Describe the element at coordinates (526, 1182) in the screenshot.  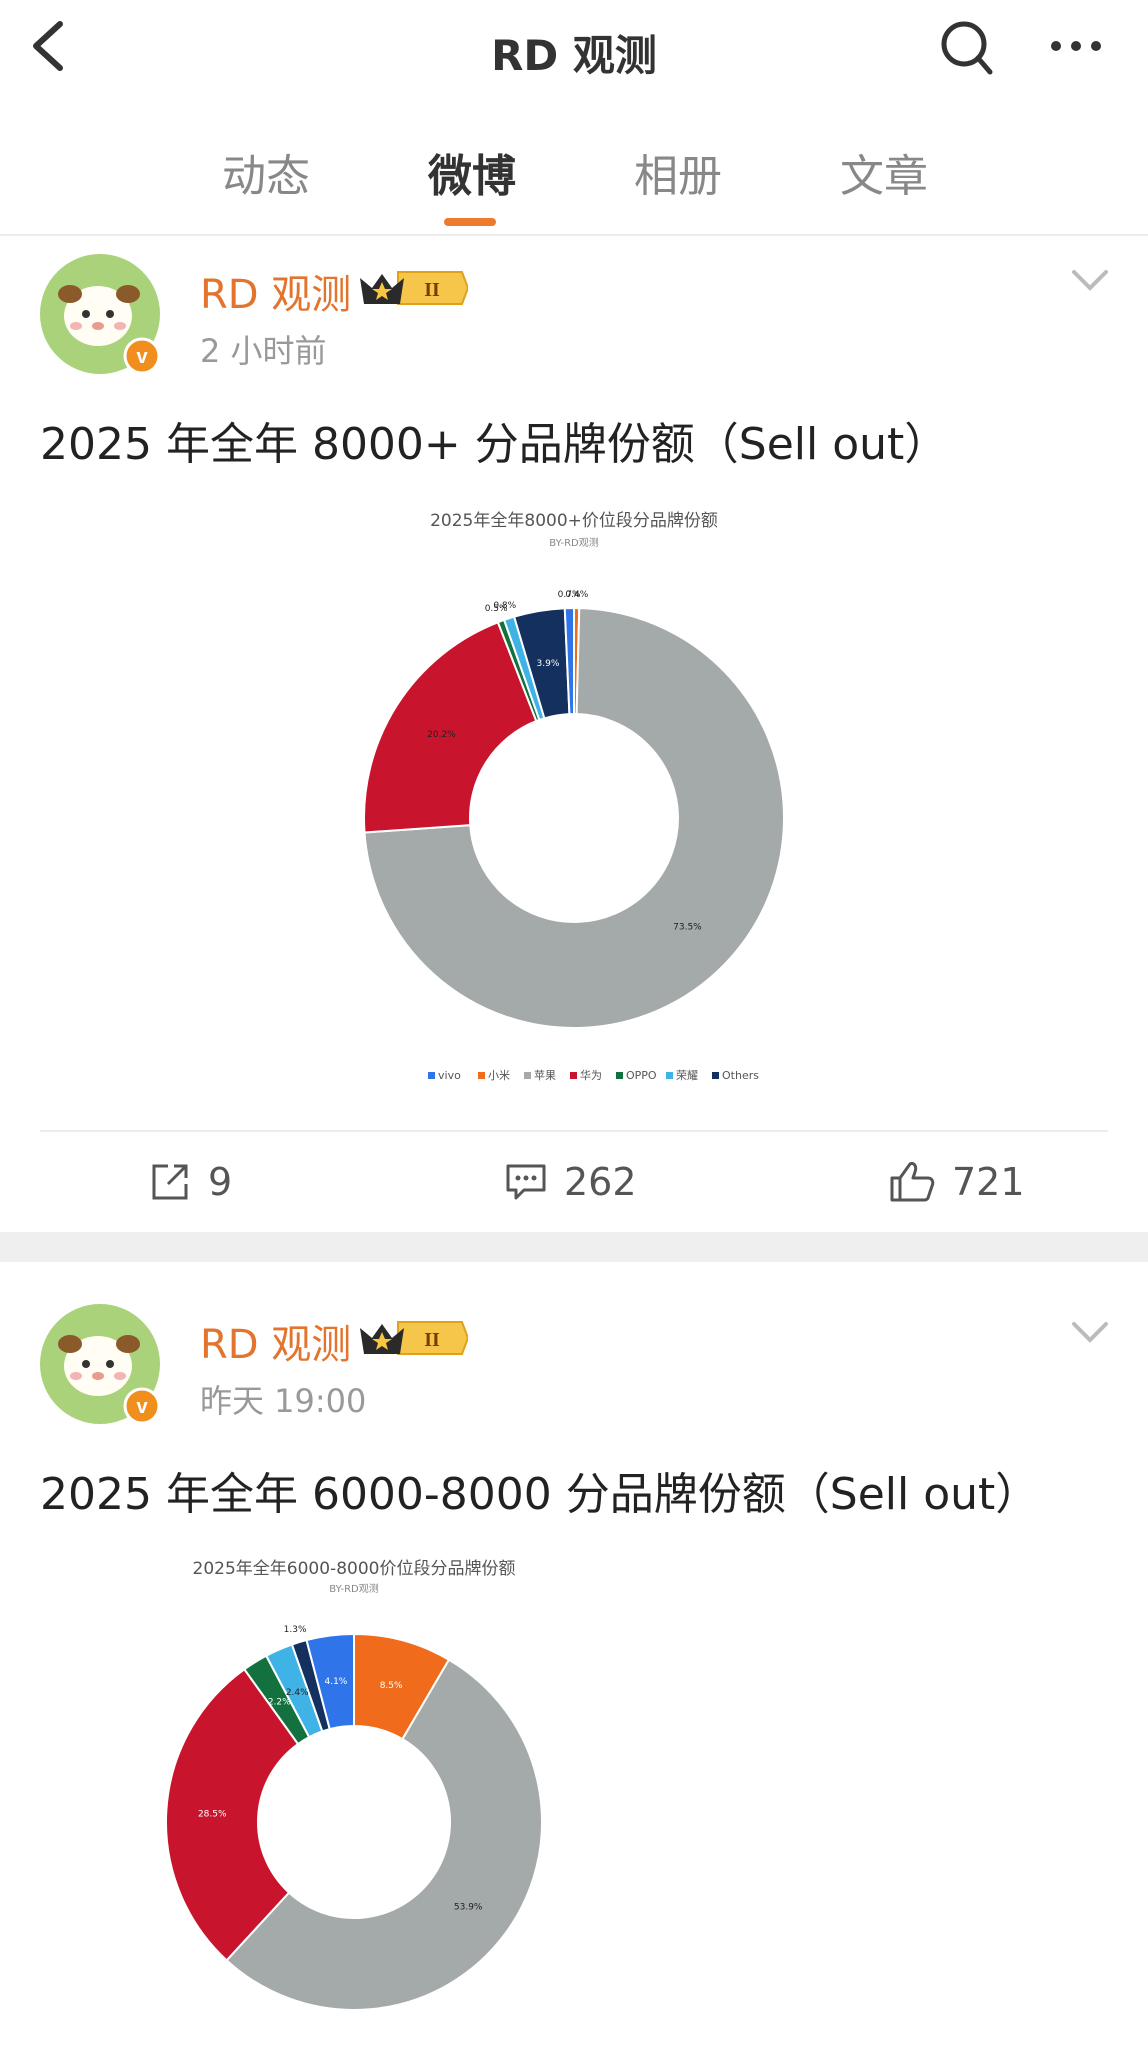
I see `comment-icon` at that location.